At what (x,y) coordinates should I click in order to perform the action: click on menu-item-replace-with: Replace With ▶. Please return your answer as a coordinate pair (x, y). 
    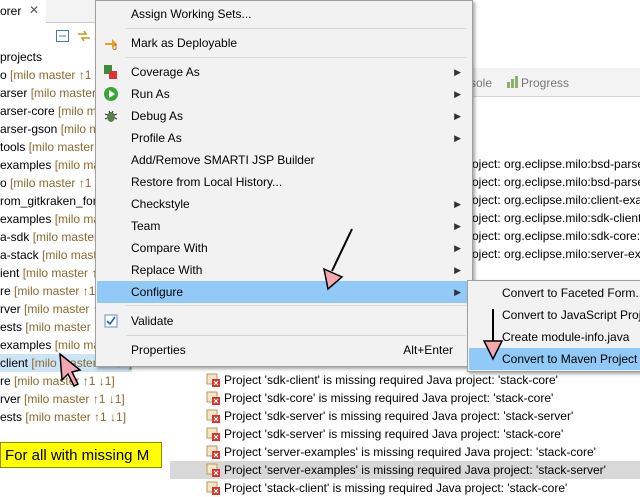
    Looking at the image, I should click on (284, 270).